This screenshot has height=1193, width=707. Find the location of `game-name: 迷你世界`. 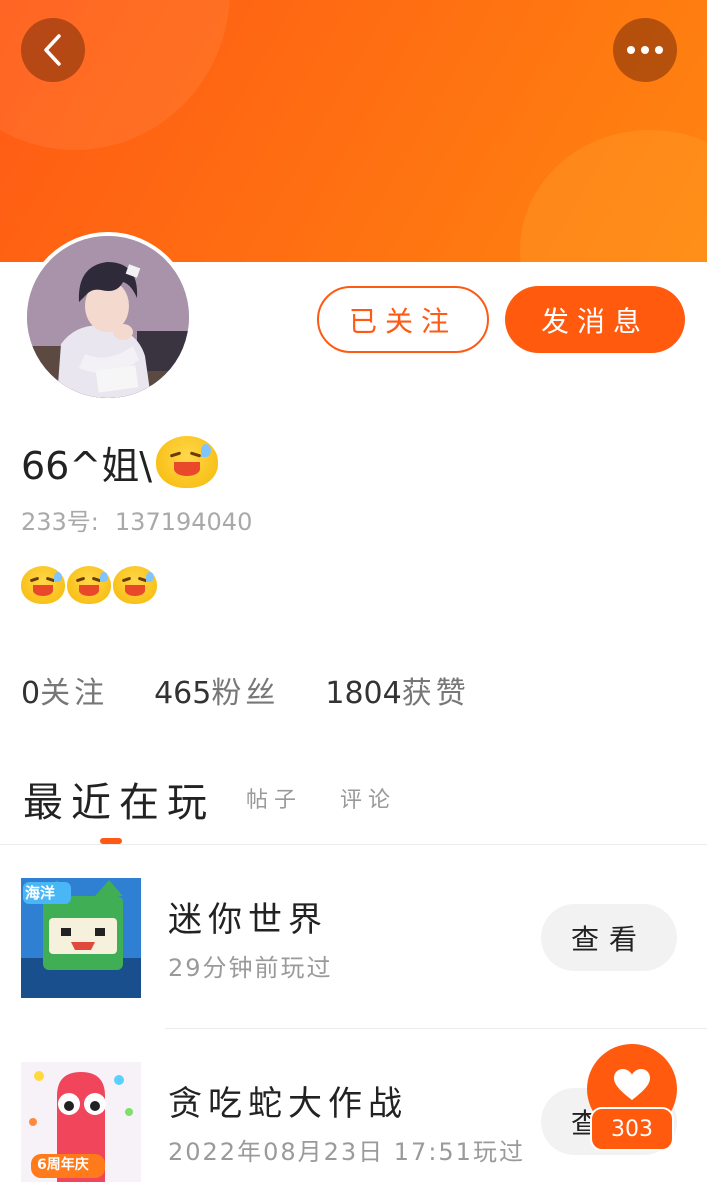

game-name: 迷你世界 is located at coordinates (248, 920).